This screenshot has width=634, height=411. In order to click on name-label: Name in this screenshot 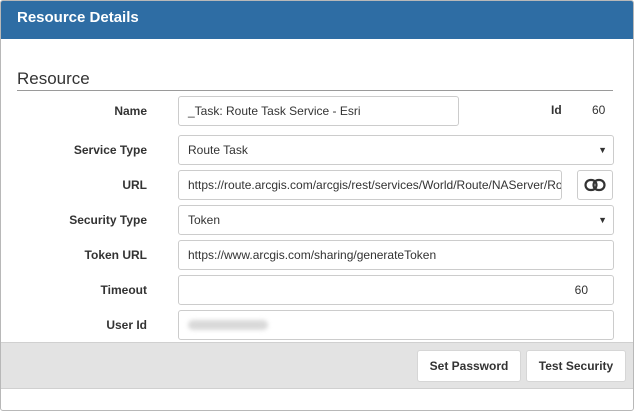, I will do `click(130, 111)`.